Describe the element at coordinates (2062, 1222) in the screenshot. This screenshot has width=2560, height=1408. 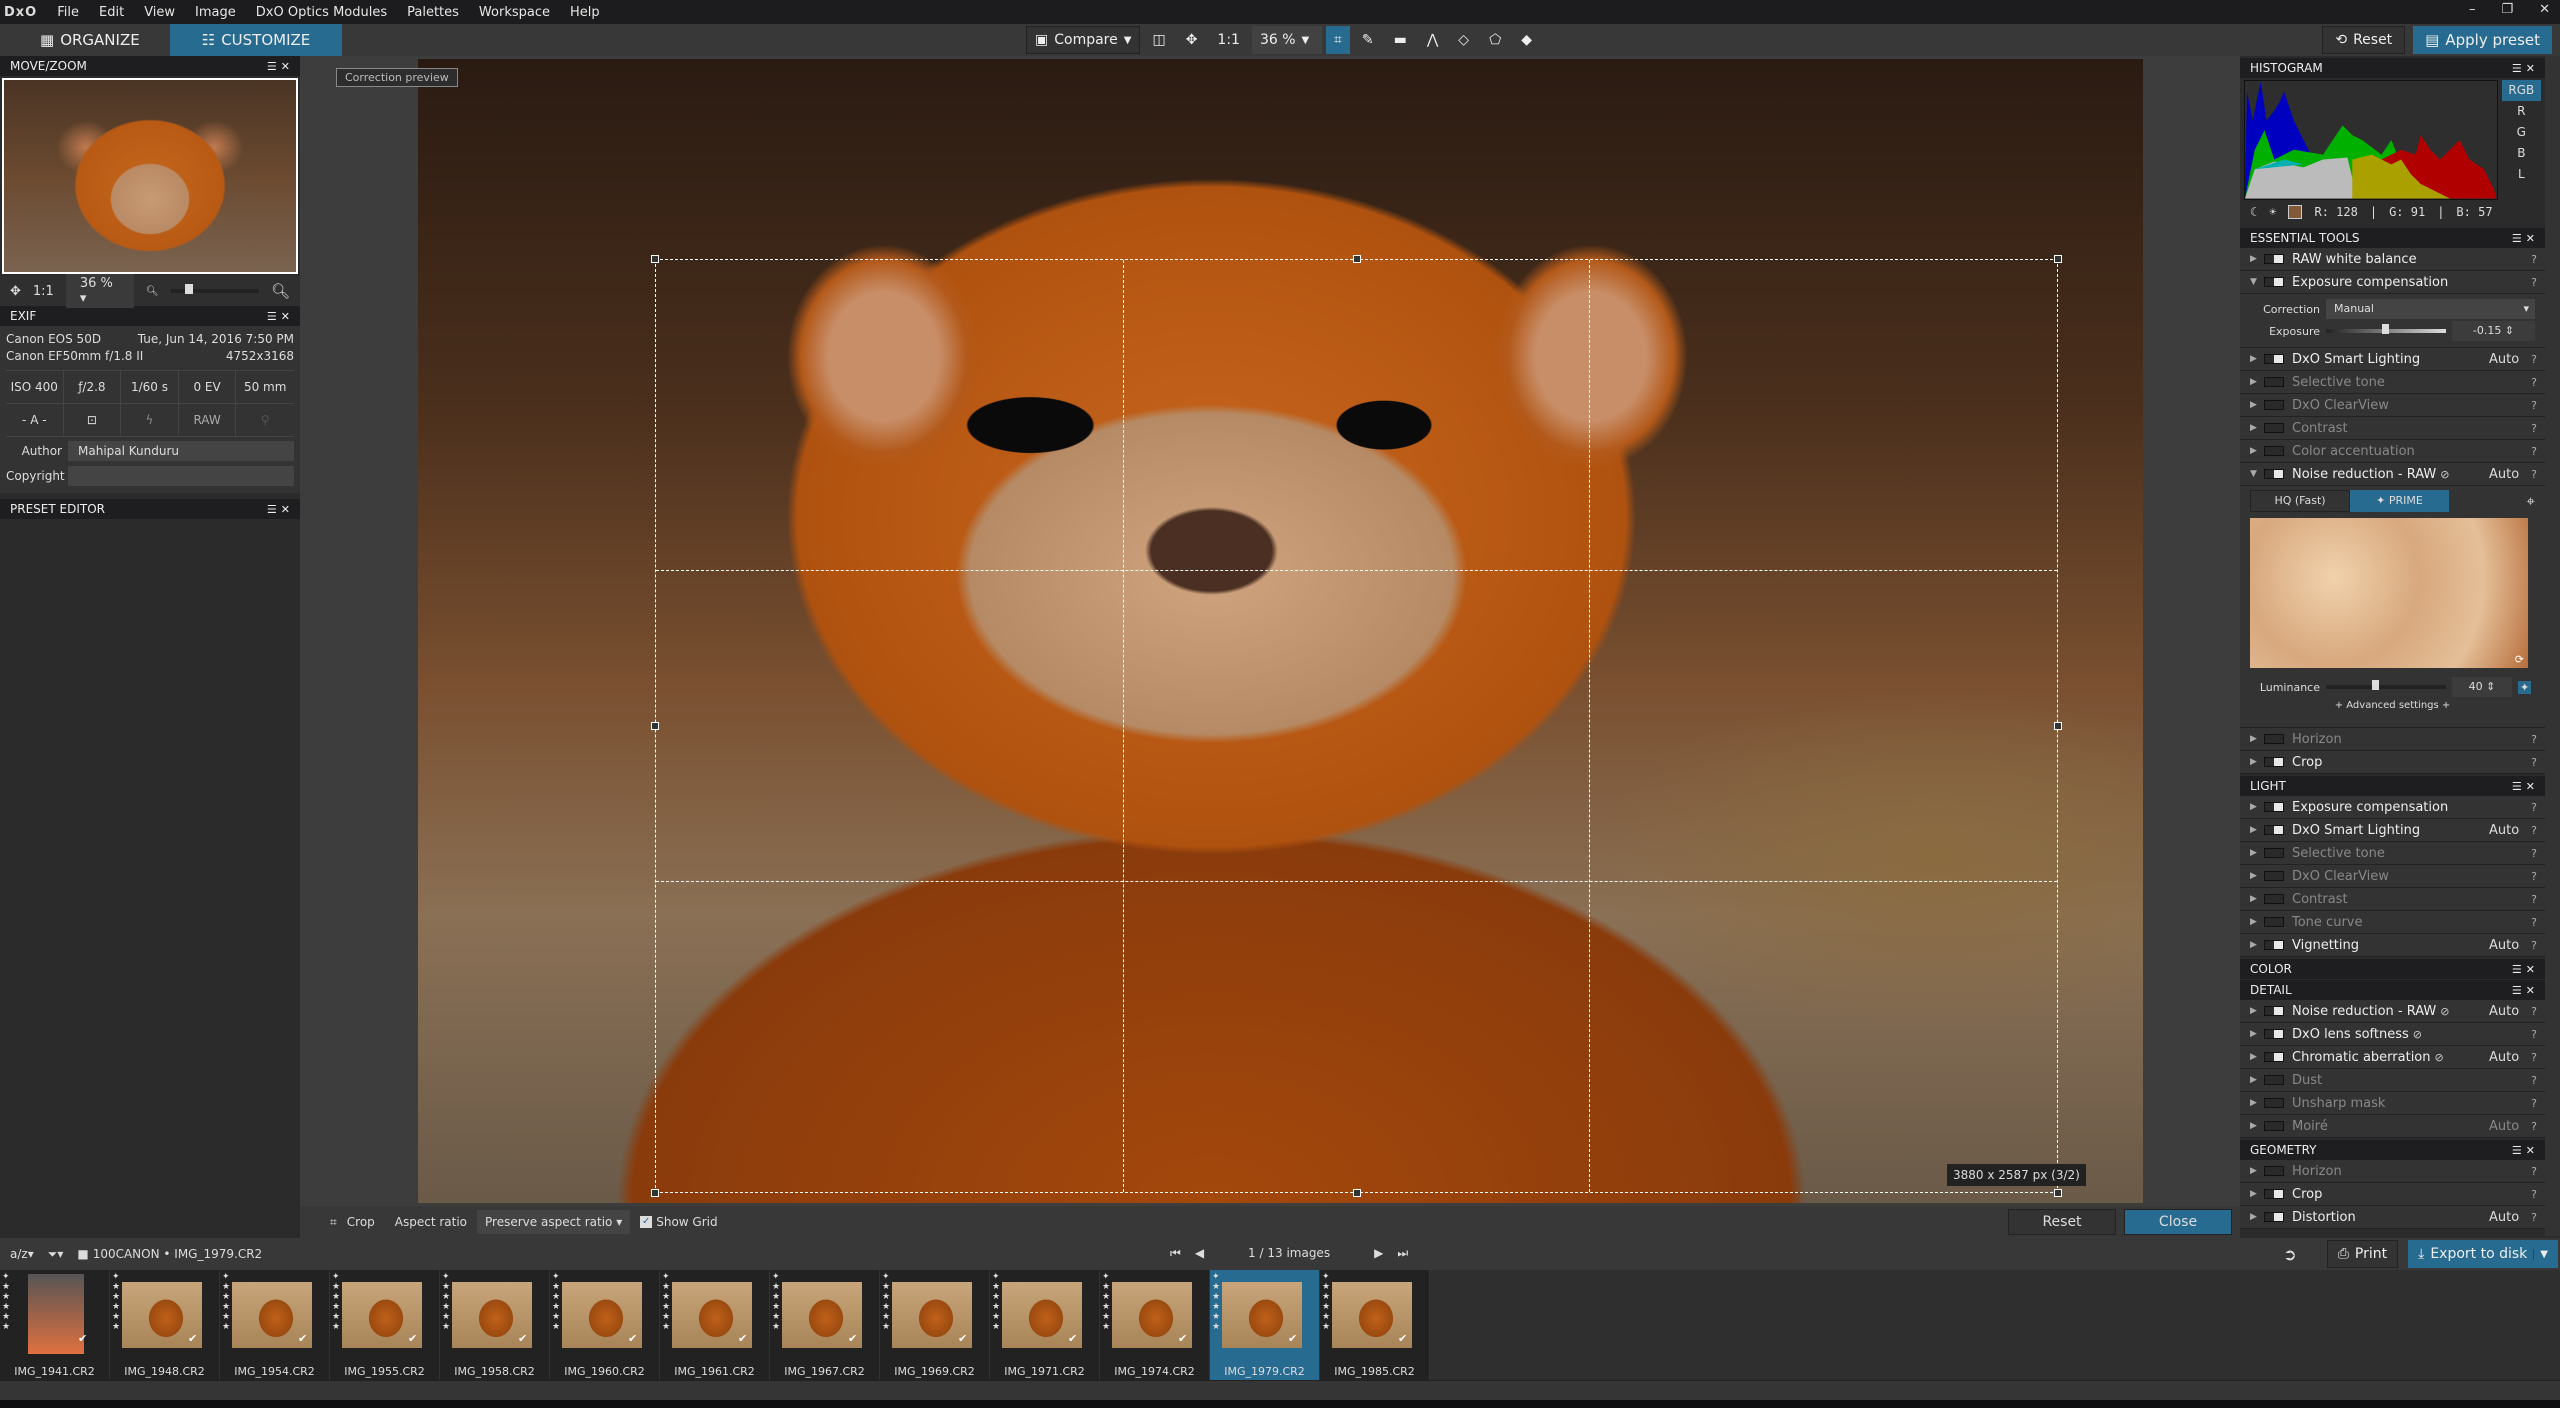
I see `crop-reset-button: Reset` at that location.